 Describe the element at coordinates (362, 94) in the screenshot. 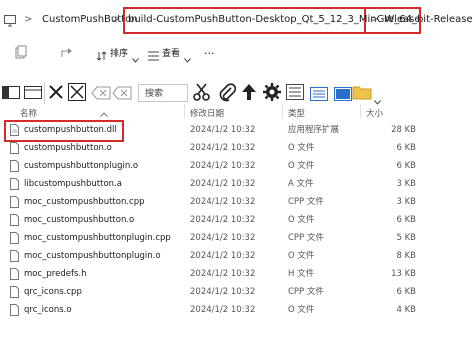

I see `folder-icon` at that location.